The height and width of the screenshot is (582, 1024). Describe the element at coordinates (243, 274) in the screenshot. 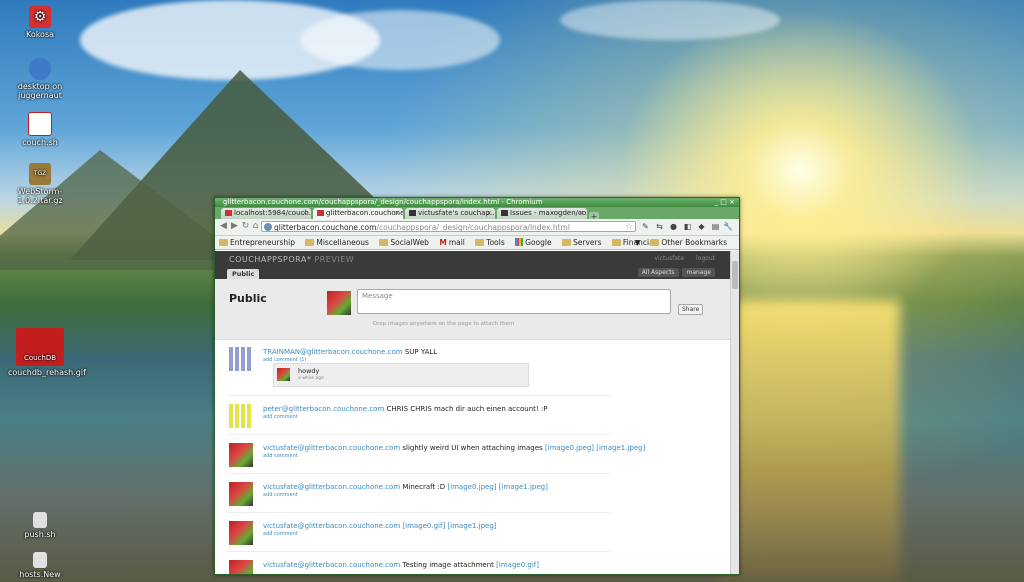

I see `tab-public: Public` at that location.